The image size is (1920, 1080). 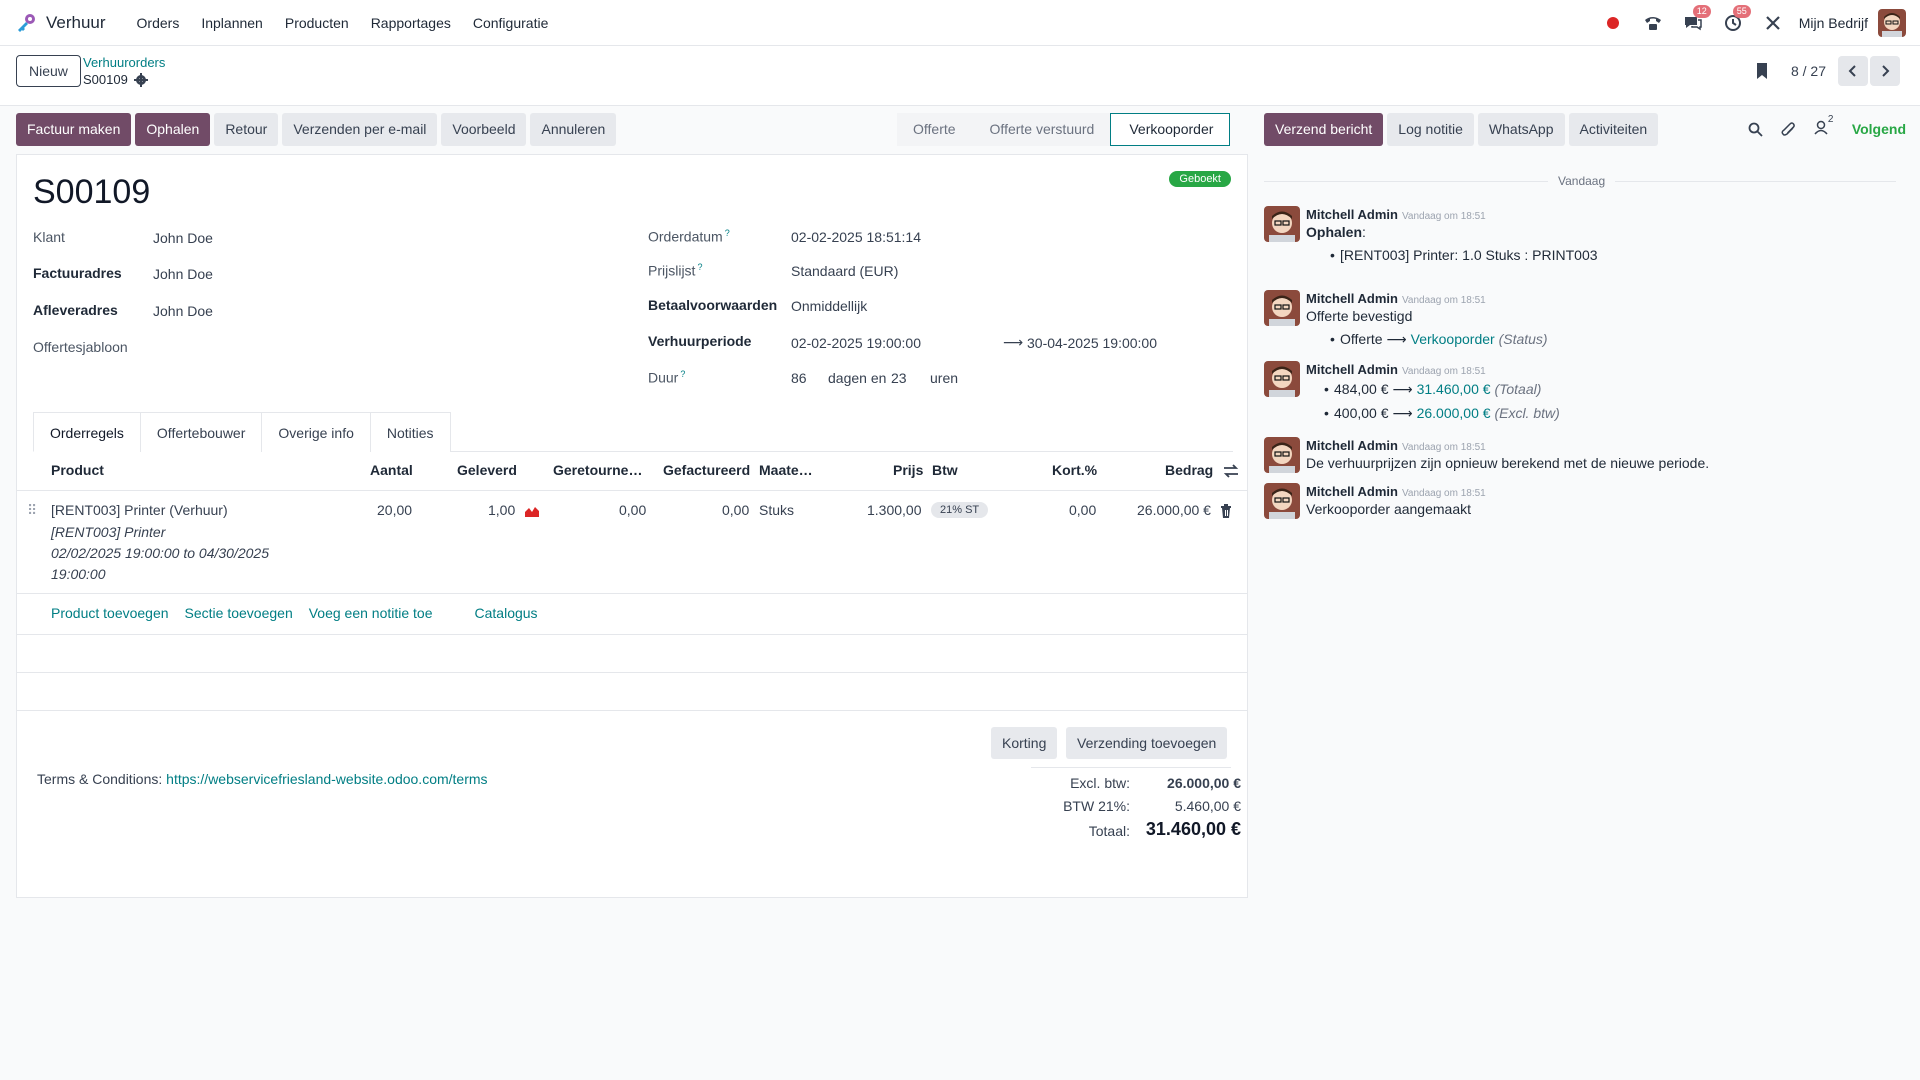 What do you see at coordinates (1736, 20) in the screenshot?
I see `activity-clock-icon: 55` at bounding box center [1736, 20].